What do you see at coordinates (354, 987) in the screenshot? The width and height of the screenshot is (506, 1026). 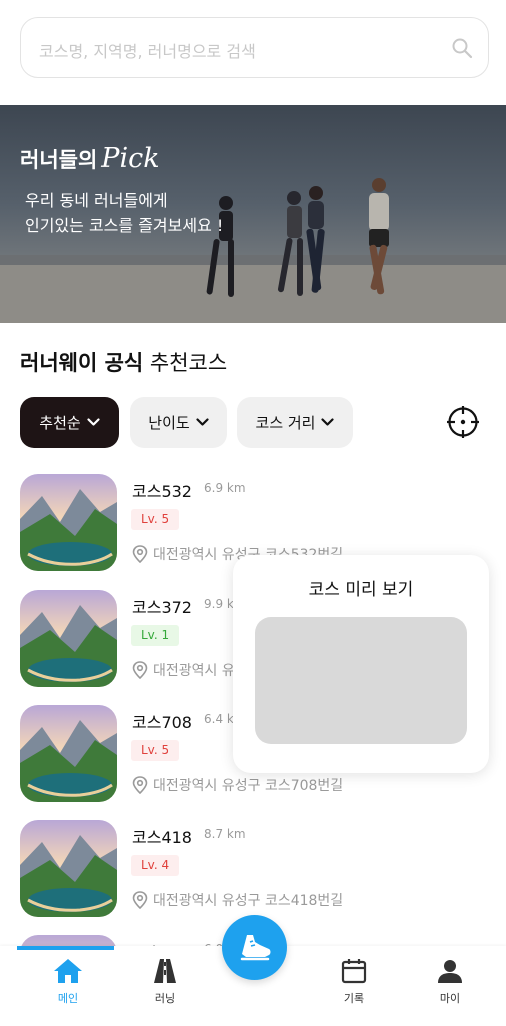 I see `tab-records: 기록` at bounding box center [354, 987].